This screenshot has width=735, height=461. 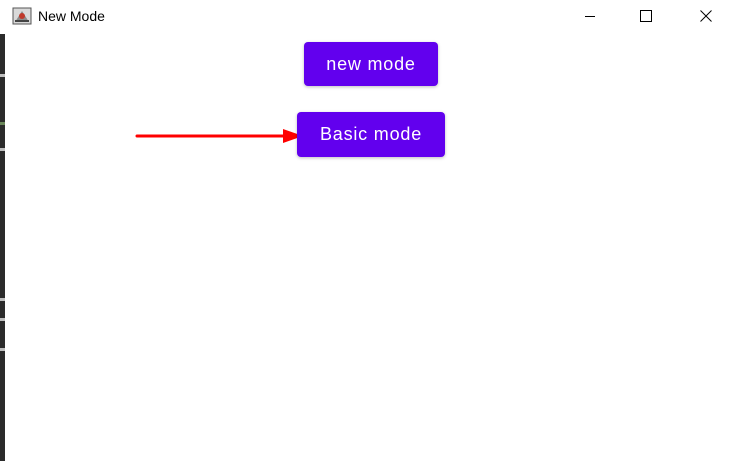 I want to click on title-bar: New Mode, so click(x=367, y=16).